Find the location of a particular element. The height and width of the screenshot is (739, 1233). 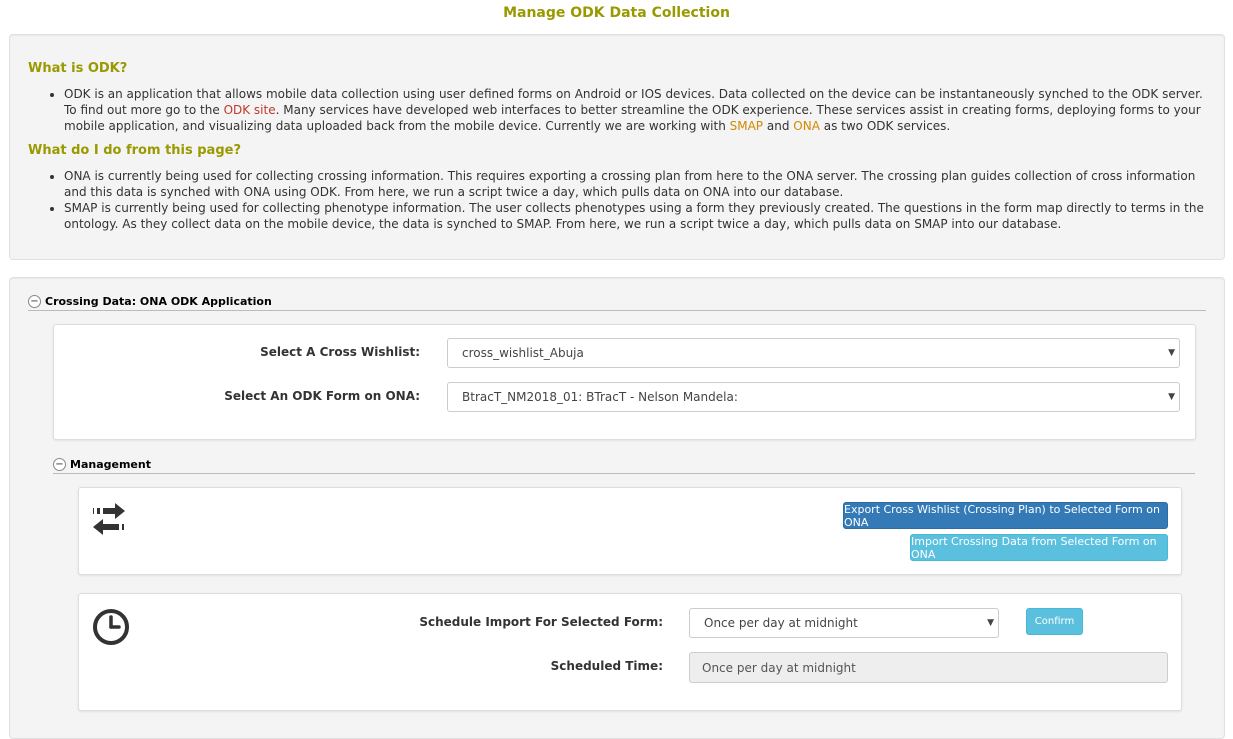

crossing-section-toggle: − Crossing Data: ONA ODK Application is located at coordinates (617, 303).